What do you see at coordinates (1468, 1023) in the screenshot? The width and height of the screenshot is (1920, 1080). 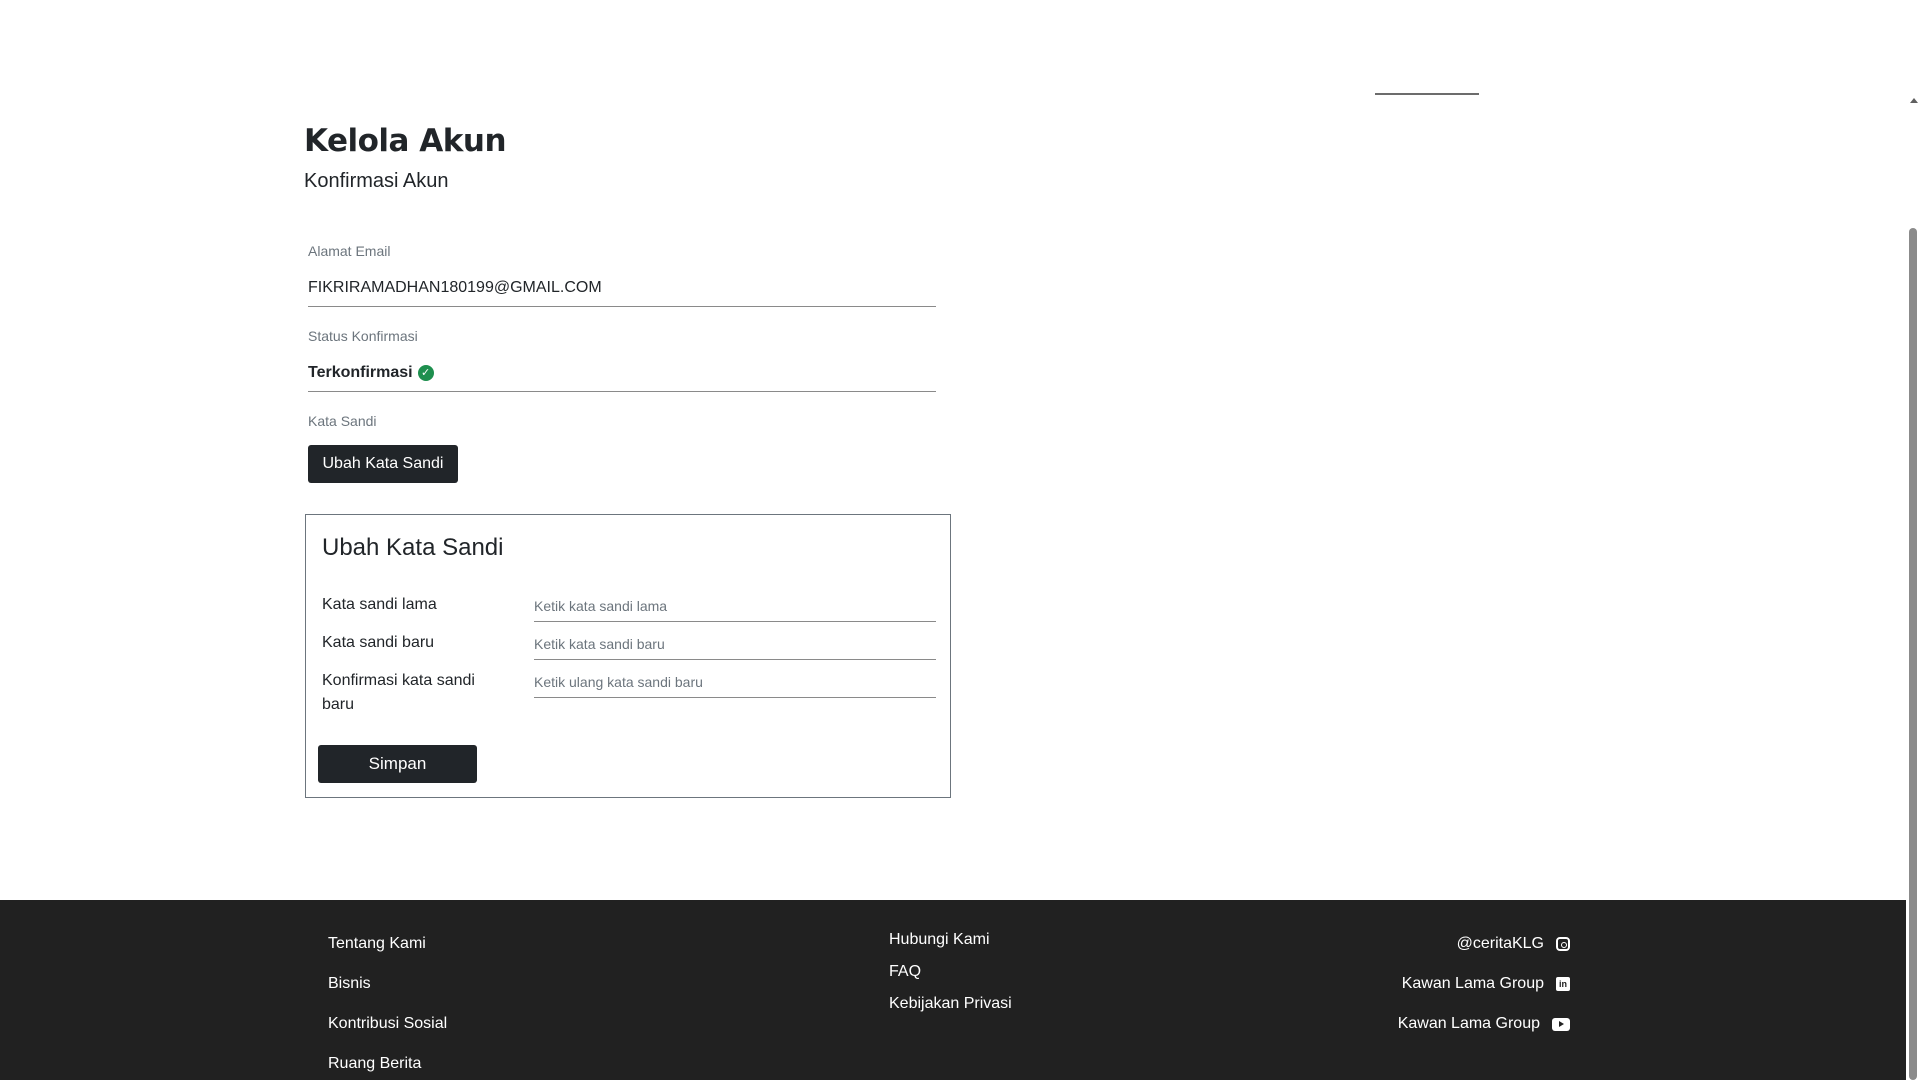 I see `youtube-label: Kawan Lama Group` at bounding box center [1468, 1023].